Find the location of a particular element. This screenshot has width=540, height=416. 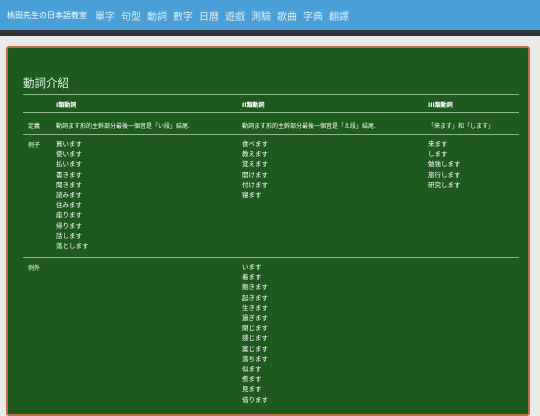

list-item: します is located at coordinates (438, 154).